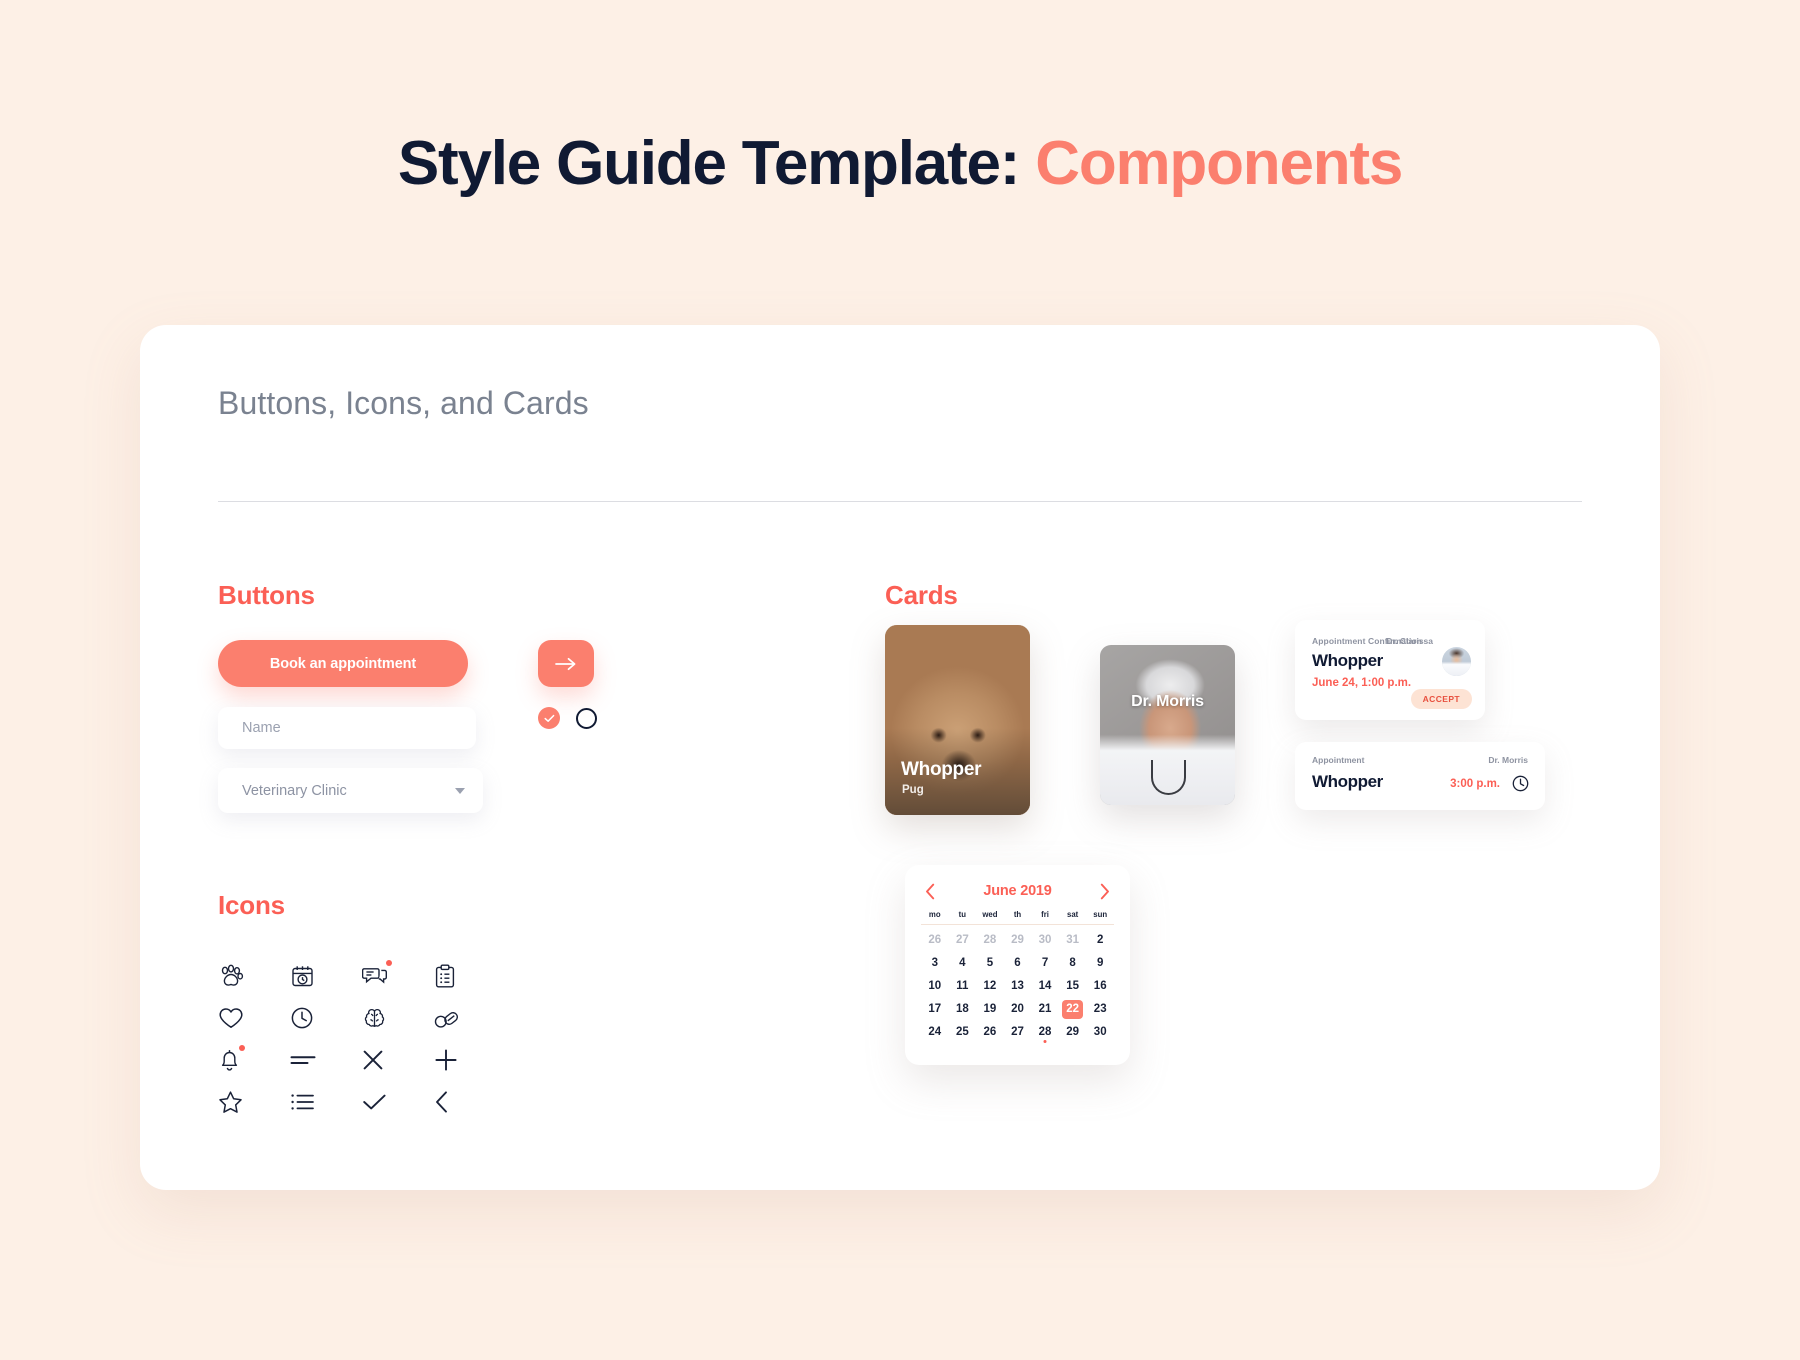  Describe the element at coordinates (990, 1009) in the screenshot. I see `calendar-date: 19` at that location.